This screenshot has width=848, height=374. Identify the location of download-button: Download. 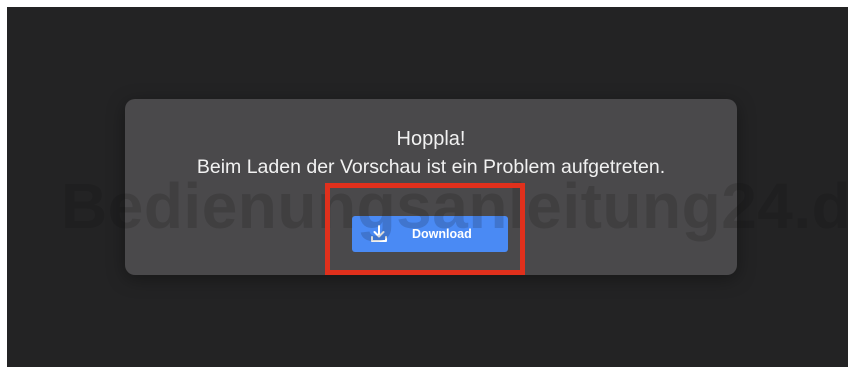
(430, 234).